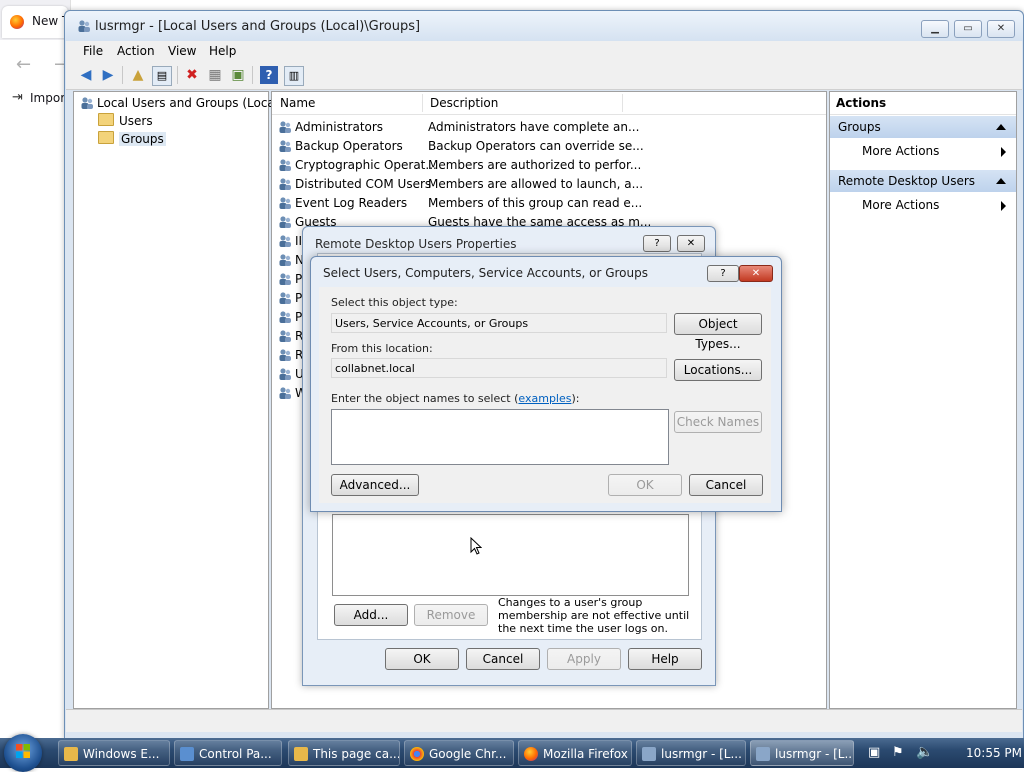 The image size is (1024, 772). Describe the element at coordinates (125, 121) in the screenshot. I see `tree-item-users: Users` at that location.